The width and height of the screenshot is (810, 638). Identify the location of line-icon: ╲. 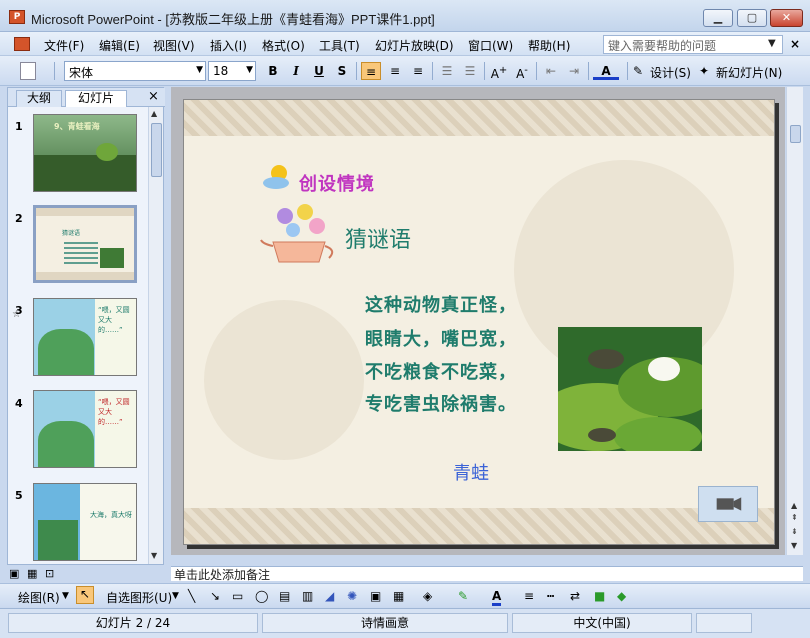
(191, 596).